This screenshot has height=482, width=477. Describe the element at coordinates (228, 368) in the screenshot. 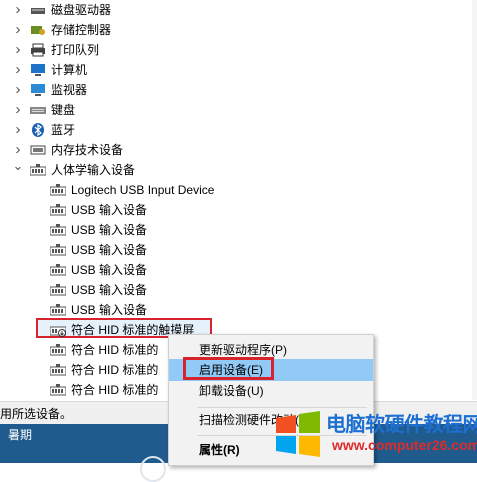

I see `annotation-highlight-box` at that location.